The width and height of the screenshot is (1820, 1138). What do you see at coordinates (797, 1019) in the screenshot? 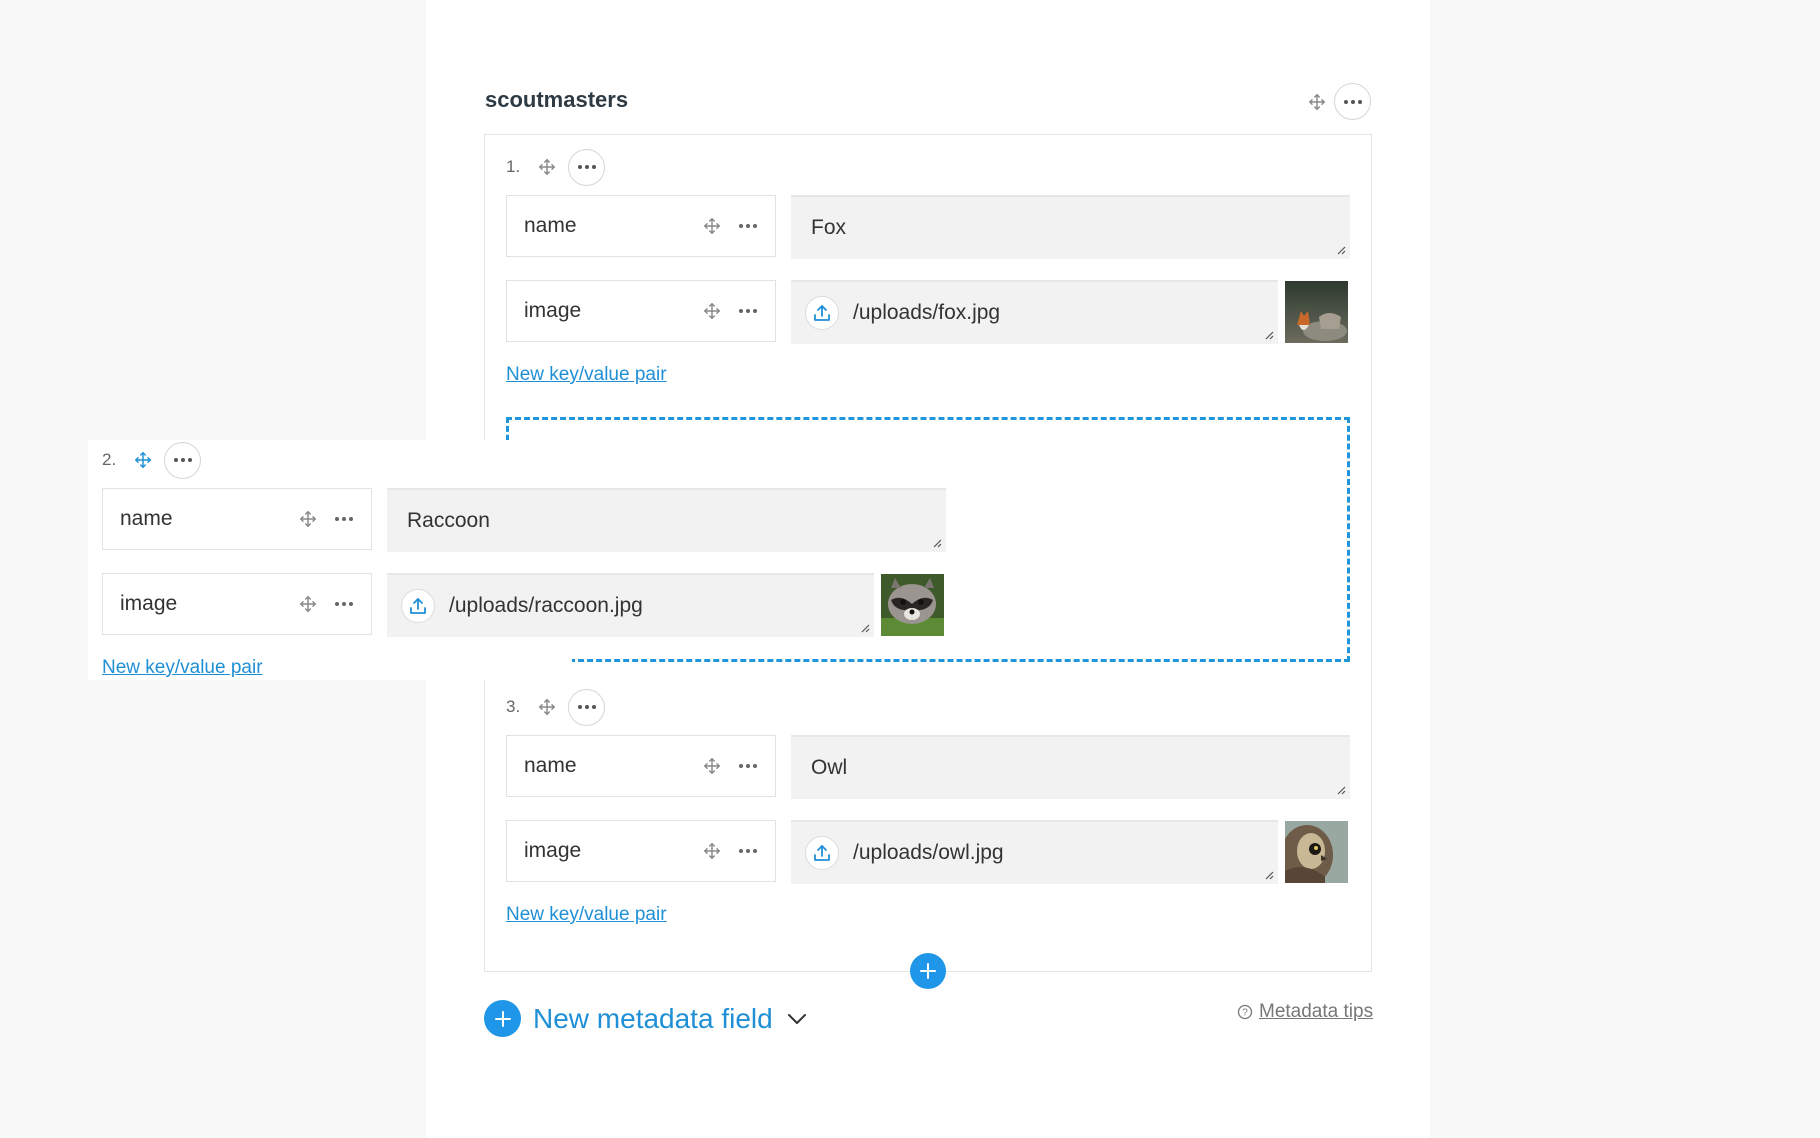
I see `chevron-down-icon` at bounding box center [797, 1019].